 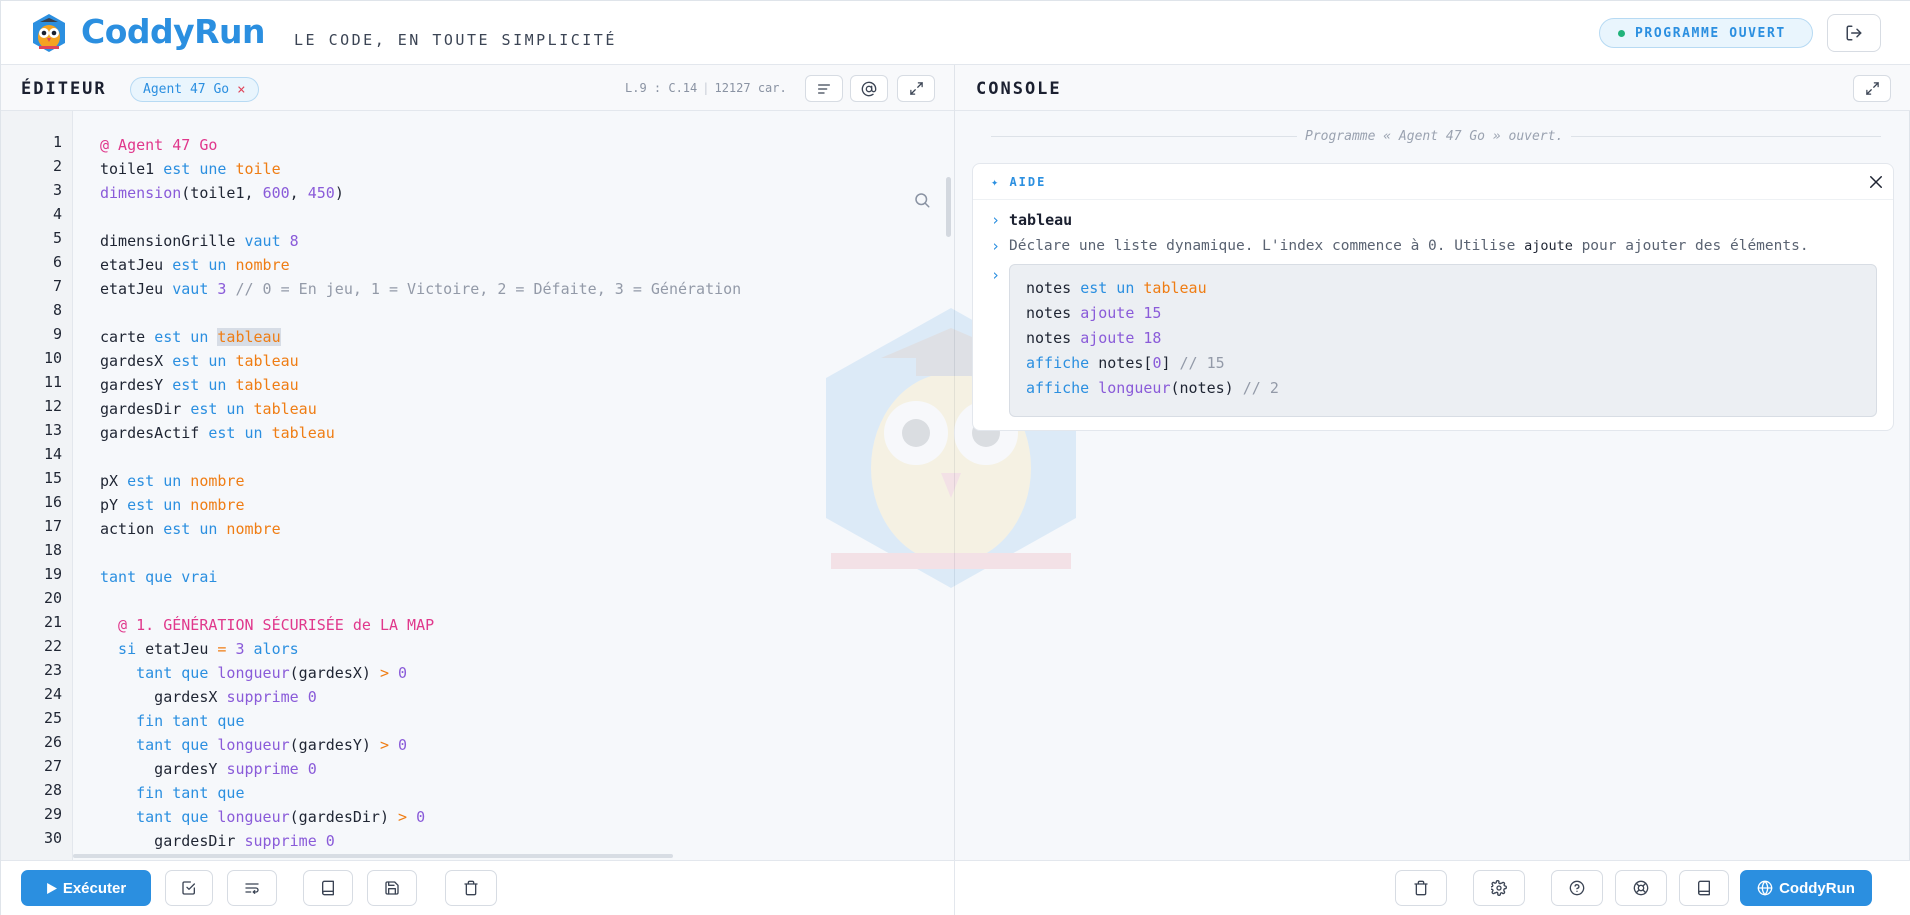 What do you see at coordinates (199, 649) in the screenshot?
I see `code-line: si etatJeu = 3 alors` at bounding box center [199, 649].